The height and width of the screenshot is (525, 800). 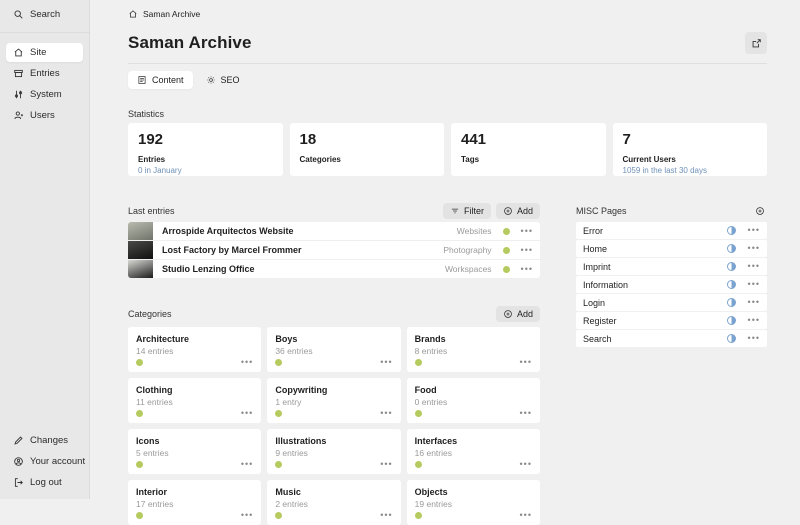 I want to click on category-entry-count: 36 entries, so click(x=294, y=351).